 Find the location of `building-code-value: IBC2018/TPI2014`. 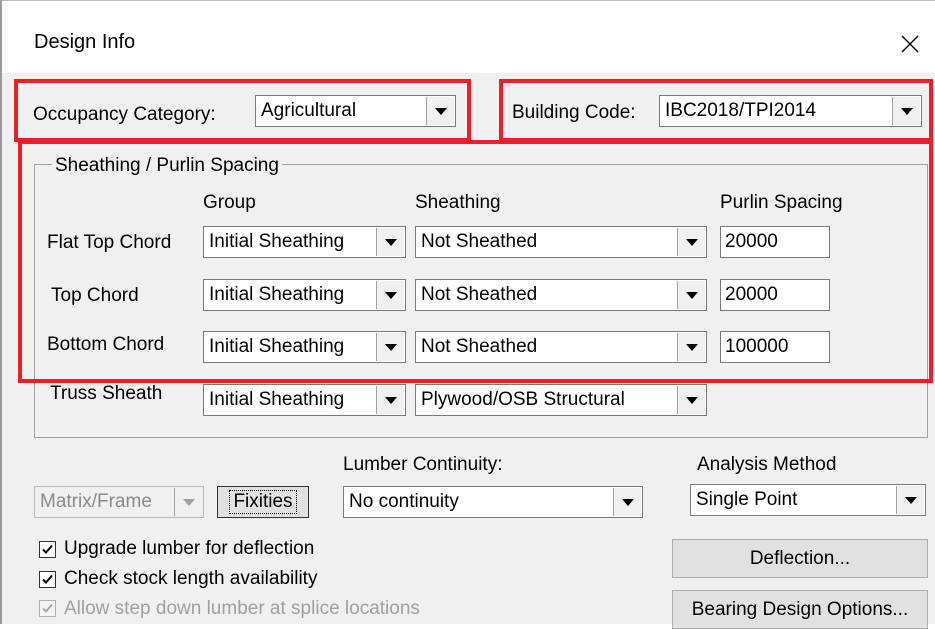

building-code-value: IBC2018/TPI2014 is located at coordinates (741, 110).